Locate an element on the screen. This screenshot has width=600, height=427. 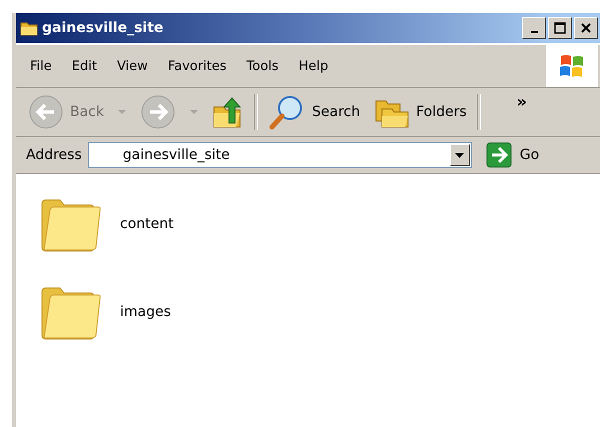
folder-name: images is located at coordinates (145, 312).